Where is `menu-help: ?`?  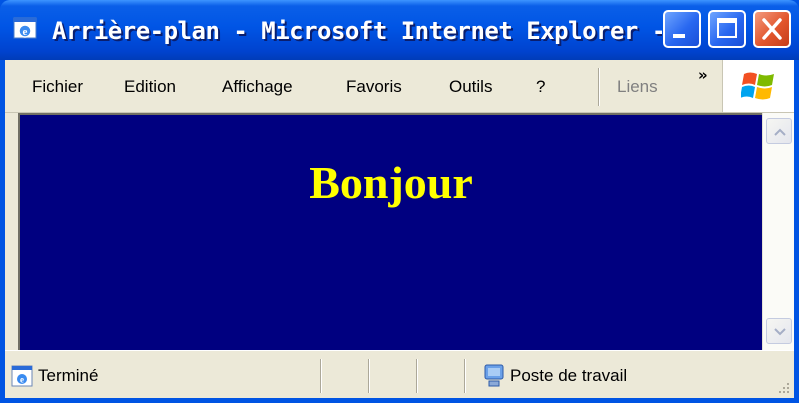
menu-help: ? is located at coordinates (540, 87).